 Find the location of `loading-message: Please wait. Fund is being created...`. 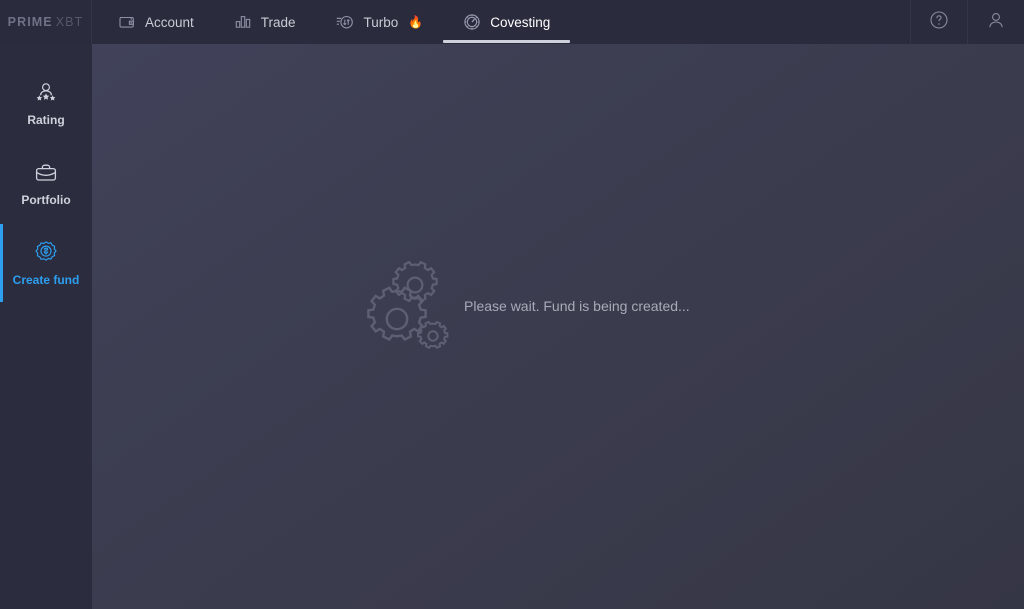

loading-message: Please wait. Fund is being created... is located at coordinates (577, 306).